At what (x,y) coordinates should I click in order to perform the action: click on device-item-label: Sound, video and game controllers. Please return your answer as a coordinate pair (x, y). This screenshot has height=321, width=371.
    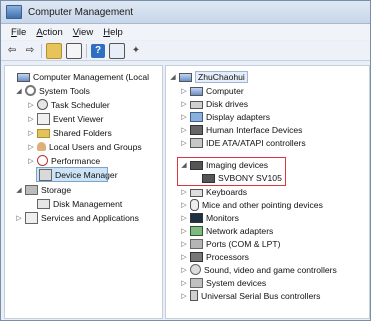
    Looking at the image, I should click on (270, 269).